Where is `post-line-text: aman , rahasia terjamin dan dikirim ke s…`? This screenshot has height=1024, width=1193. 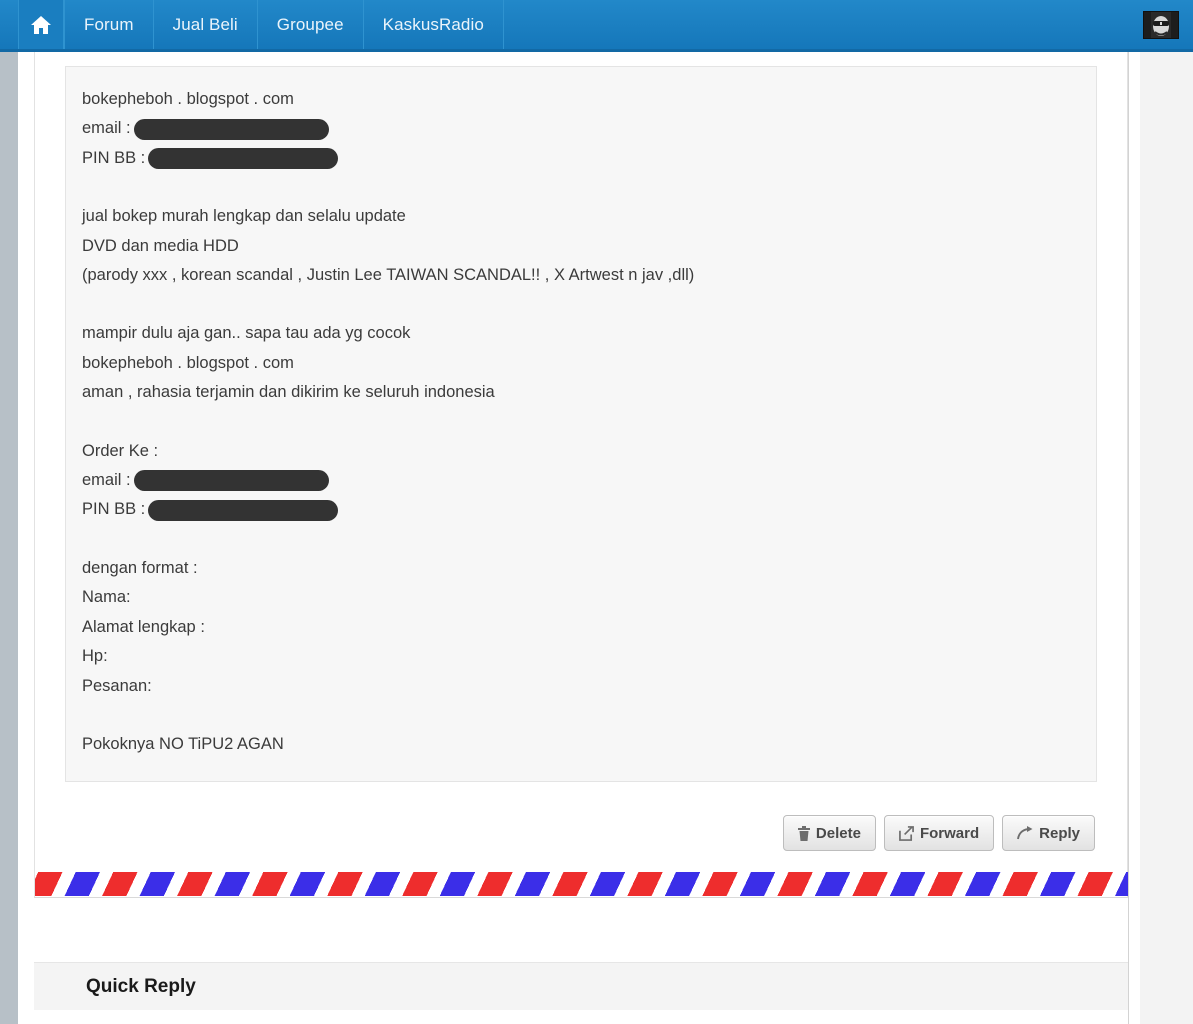 post-line-text: aman , rahasia terjamin dan dikirim ke s… is located at coordinates (288, 392).